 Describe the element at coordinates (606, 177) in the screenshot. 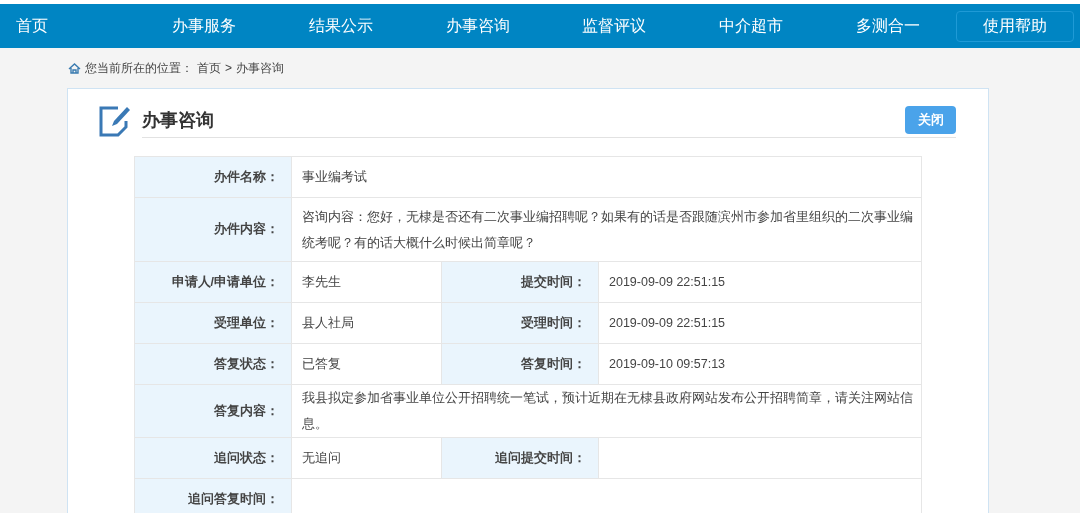

I see `field-value-cell: 事业编考试` at that location.